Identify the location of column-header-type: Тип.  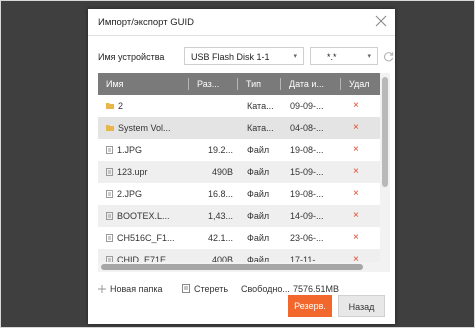
(259, 84).